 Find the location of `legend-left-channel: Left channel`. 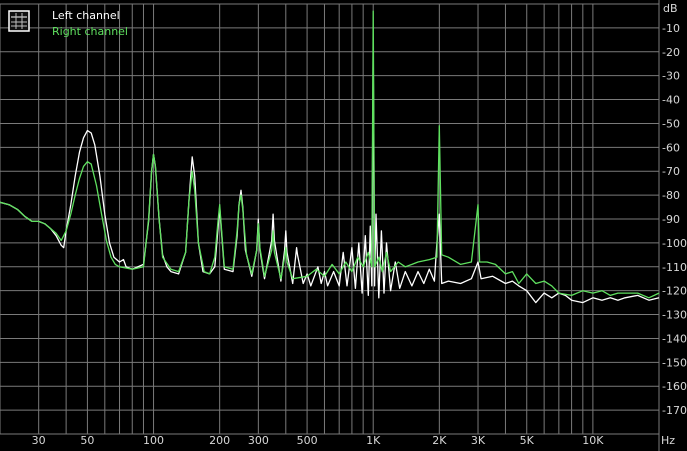

legend-left-channel: Left channel is located at coordinates (86, 15).